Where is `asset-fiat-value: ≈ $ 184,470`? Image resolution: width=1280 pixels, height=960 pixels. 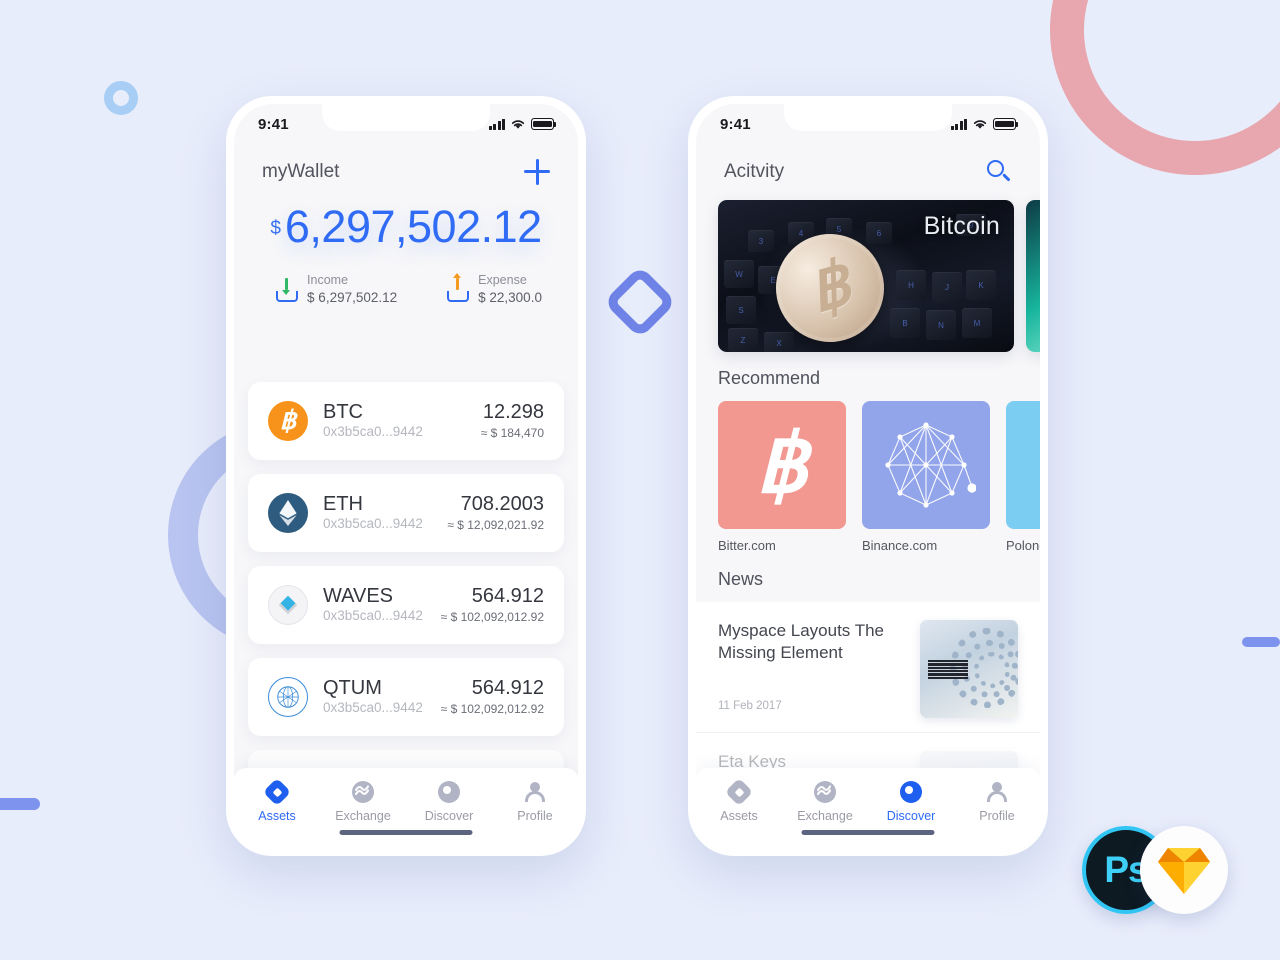 asset-fiat-value: ≈ $ 184,470 is located at coordinates (512, 432).